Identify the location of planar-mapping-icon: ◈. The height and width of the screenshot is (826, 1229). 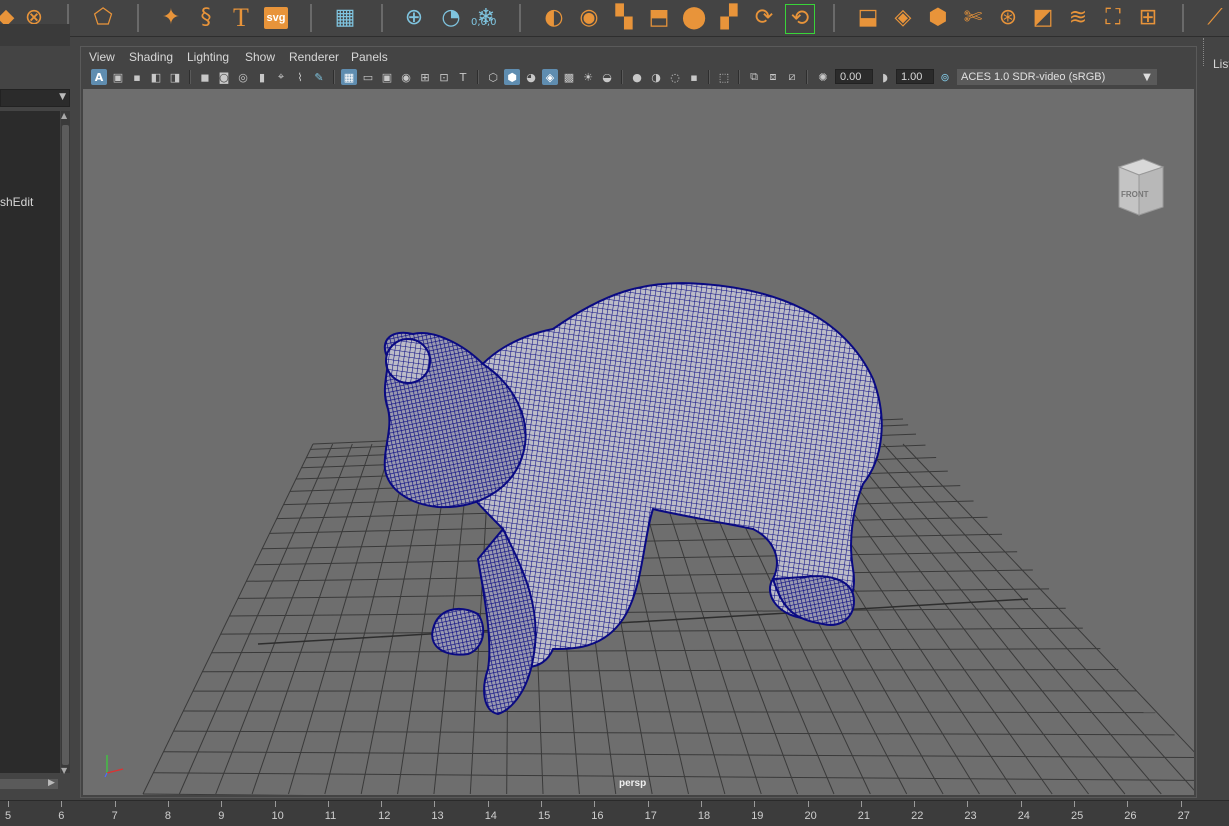
(903, 18).